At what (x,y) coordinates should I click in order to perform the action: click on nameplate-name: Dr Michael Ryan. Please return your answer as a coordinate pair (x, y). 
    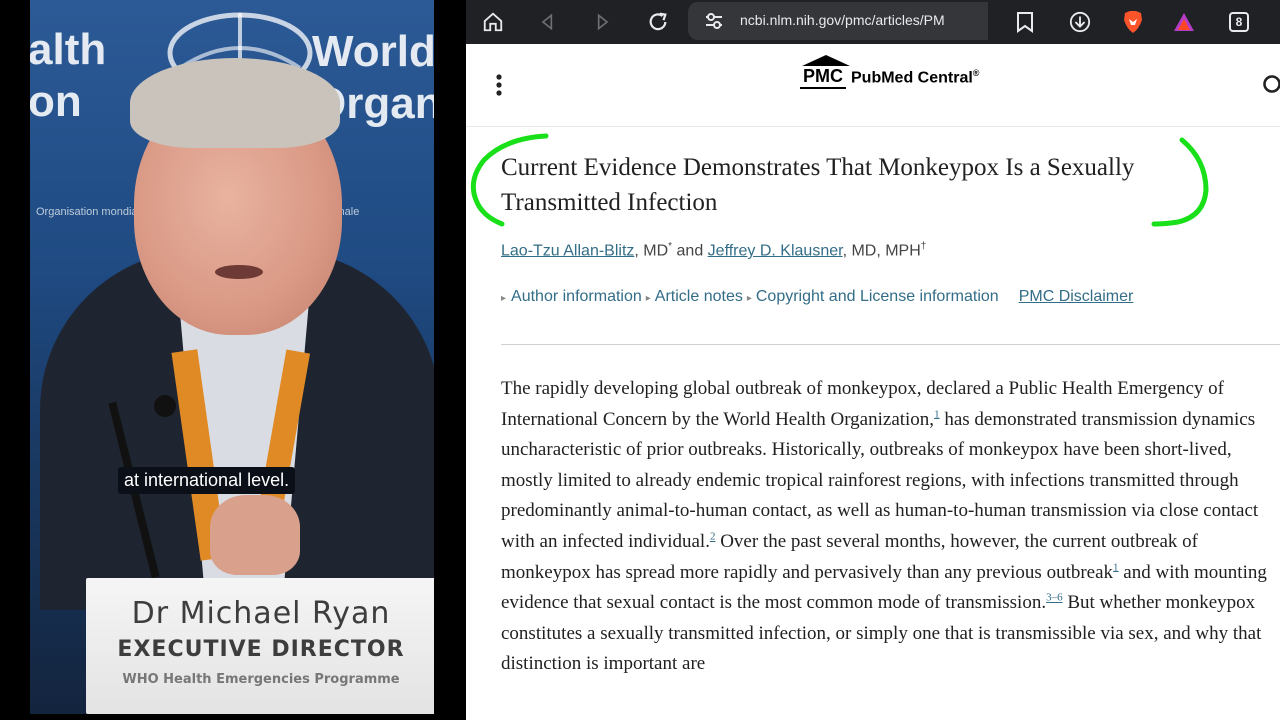
    Looking at the image, I should click on (261, 613).